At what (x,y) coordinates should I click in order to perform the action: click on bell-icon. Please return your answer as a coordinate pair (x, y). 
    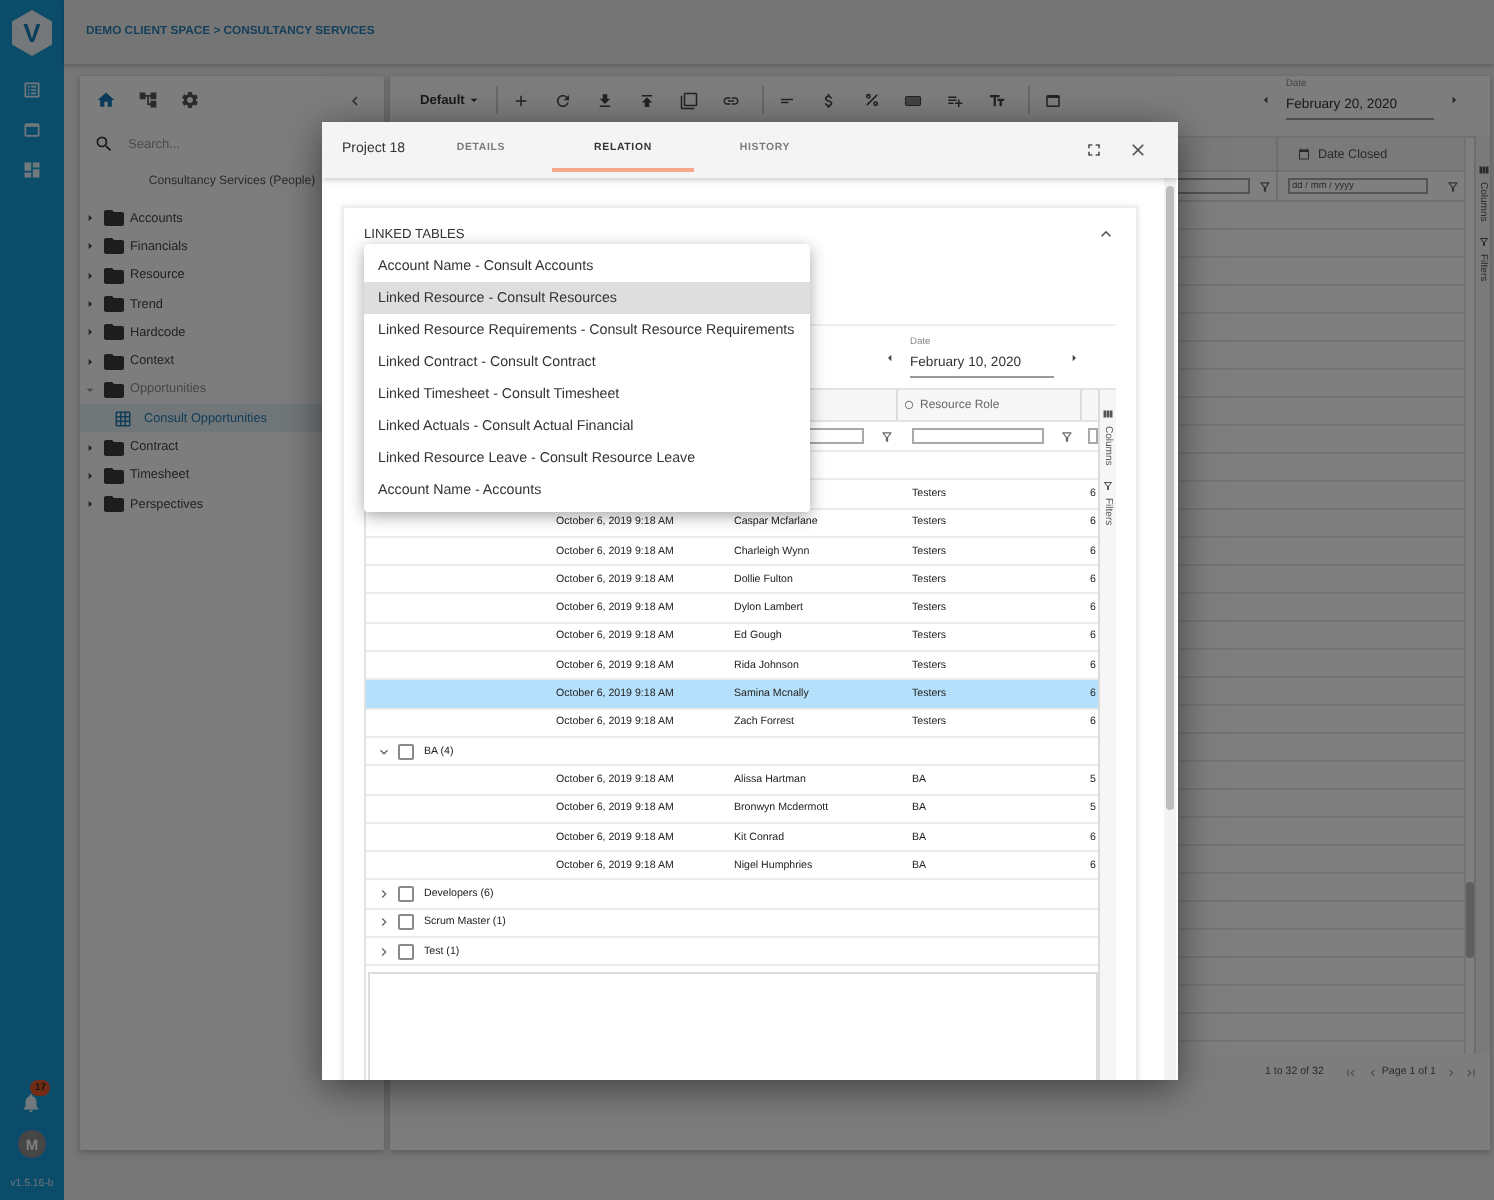
    Looking at the image, I should click on (31, 1103).